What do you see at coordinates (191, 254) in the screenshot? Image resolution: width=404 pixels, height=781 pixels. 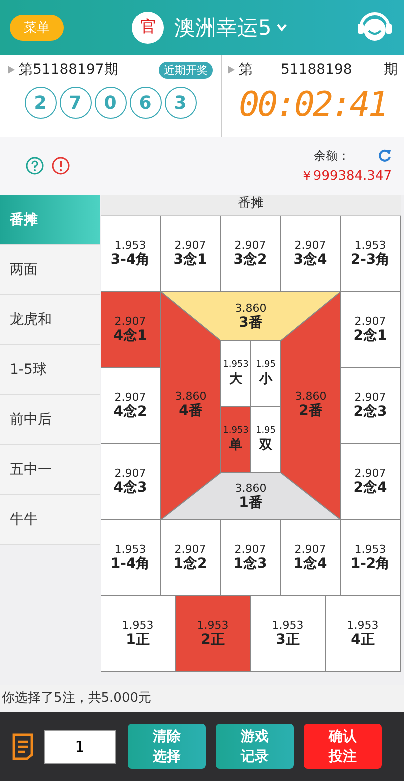 I see `bet-option: 2.907 3念1` at bounding box center [191, 254].